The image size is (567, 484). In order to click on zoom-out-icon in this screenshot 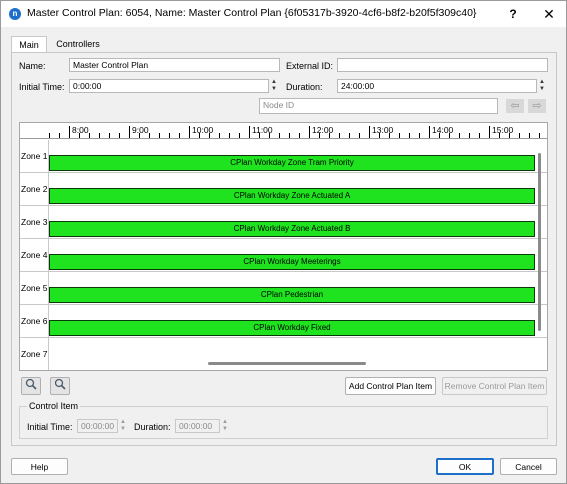, I will do `click(60, 386)`.